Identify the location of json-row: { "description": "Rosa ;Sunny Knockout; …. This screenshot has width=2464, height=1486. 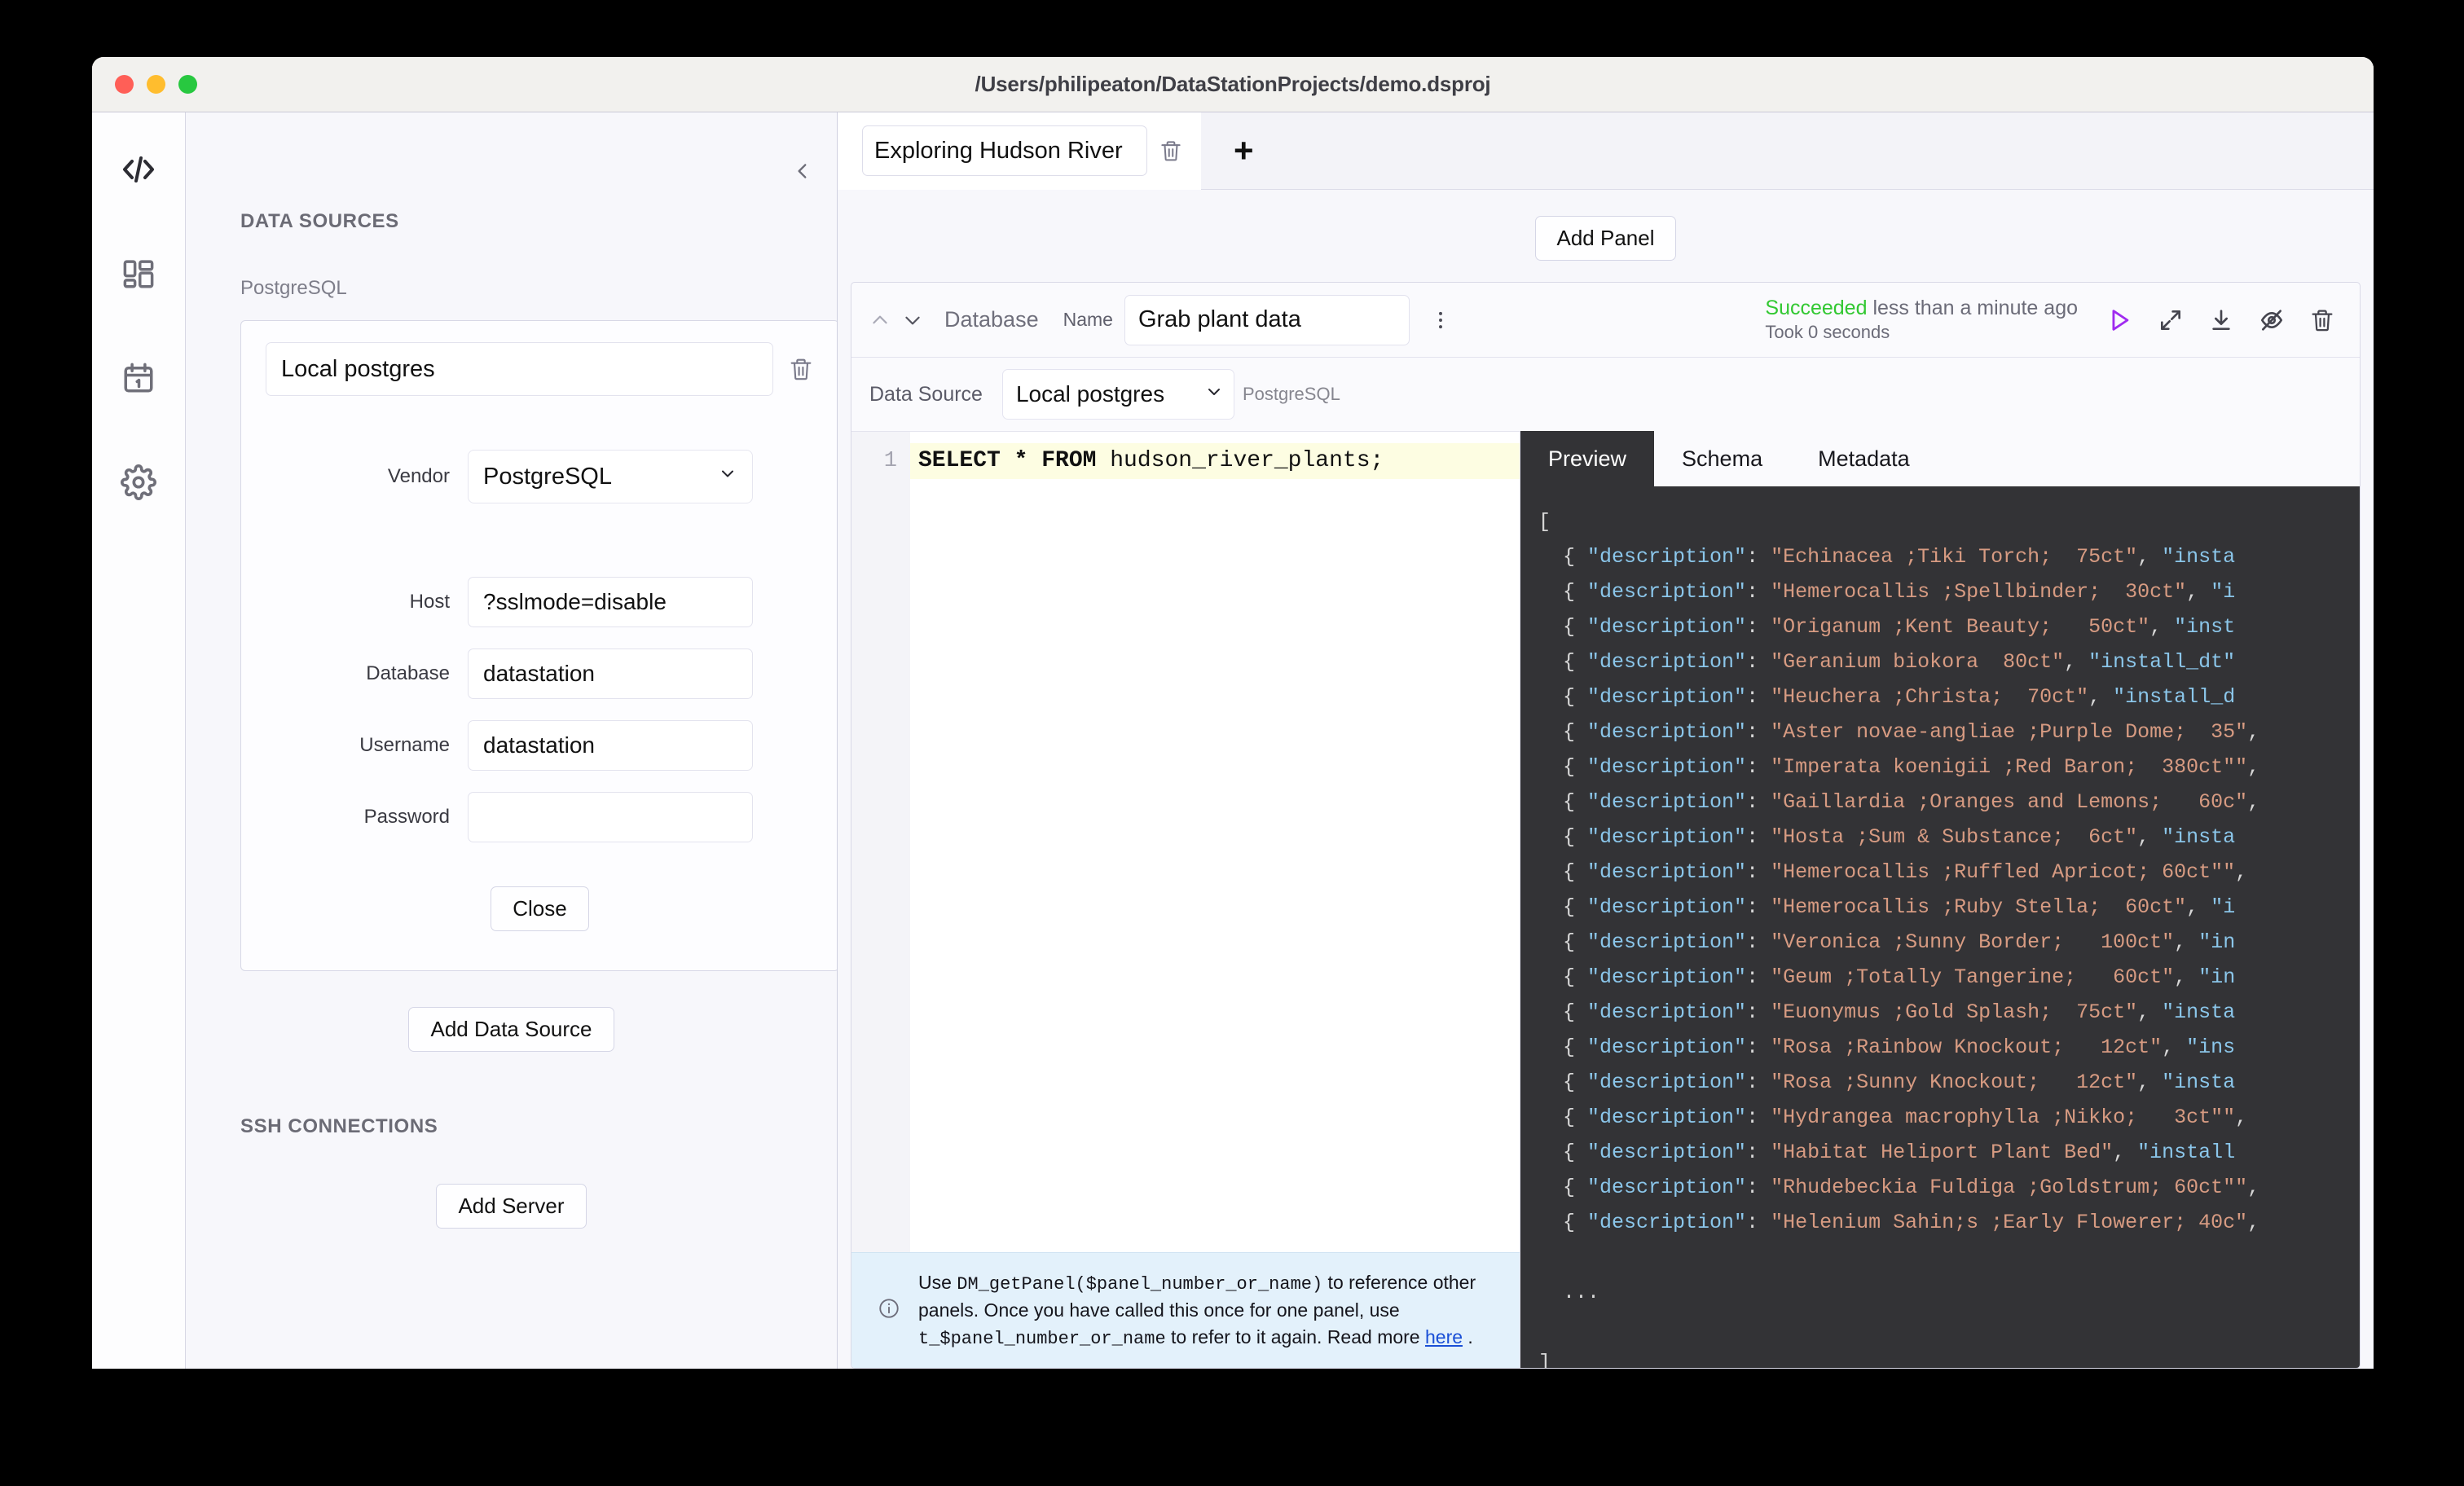
(1887, 1082).